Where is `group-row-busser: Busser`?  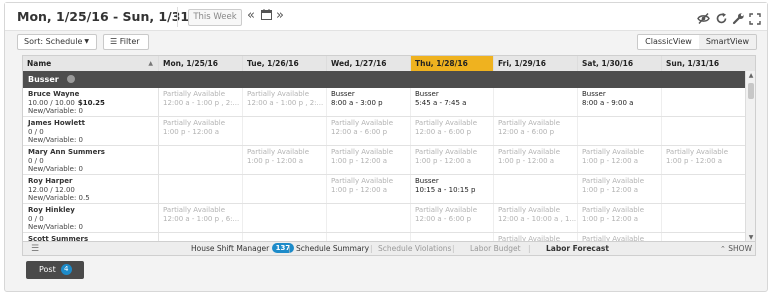
group-row-busser: Busser is located at coordinates (384, 79).